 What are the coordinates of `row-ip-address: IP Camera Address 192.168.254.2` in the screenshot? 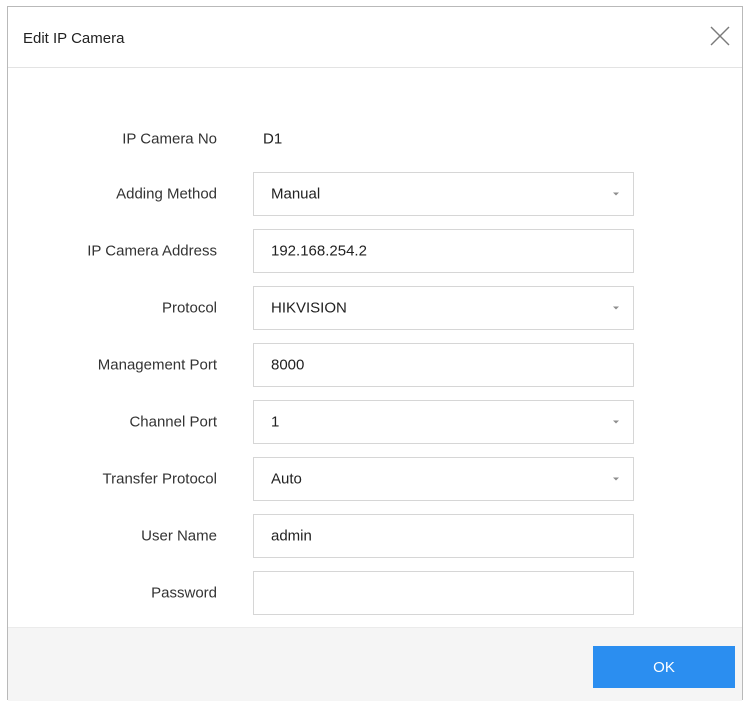 It's located at (375, 251).